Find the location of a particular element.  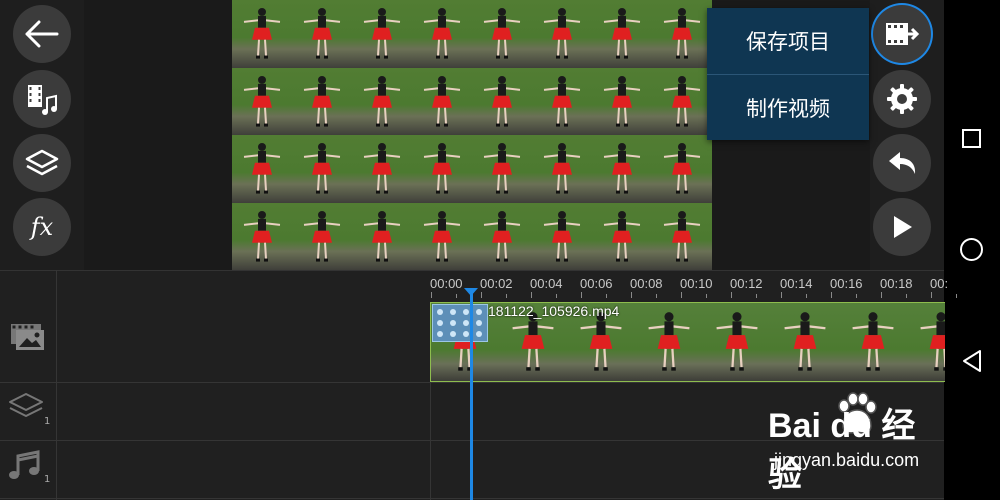

ruler-tick-label: 00:02 is located at coordinates (496, 283).